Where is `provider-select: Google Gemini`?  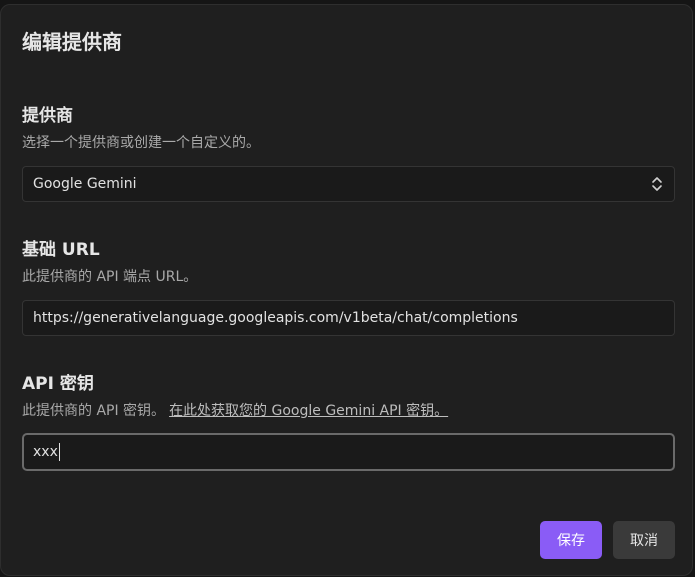 provider-select: Google Gemini is located at coordinates (348, 184).